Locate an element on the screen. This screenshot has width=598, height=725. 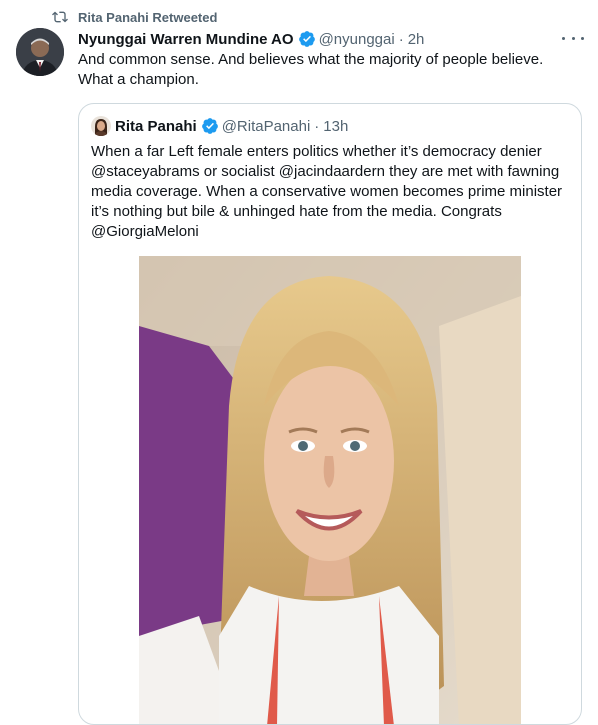
quoted-author-avatar is located at coordinates (101, 126).